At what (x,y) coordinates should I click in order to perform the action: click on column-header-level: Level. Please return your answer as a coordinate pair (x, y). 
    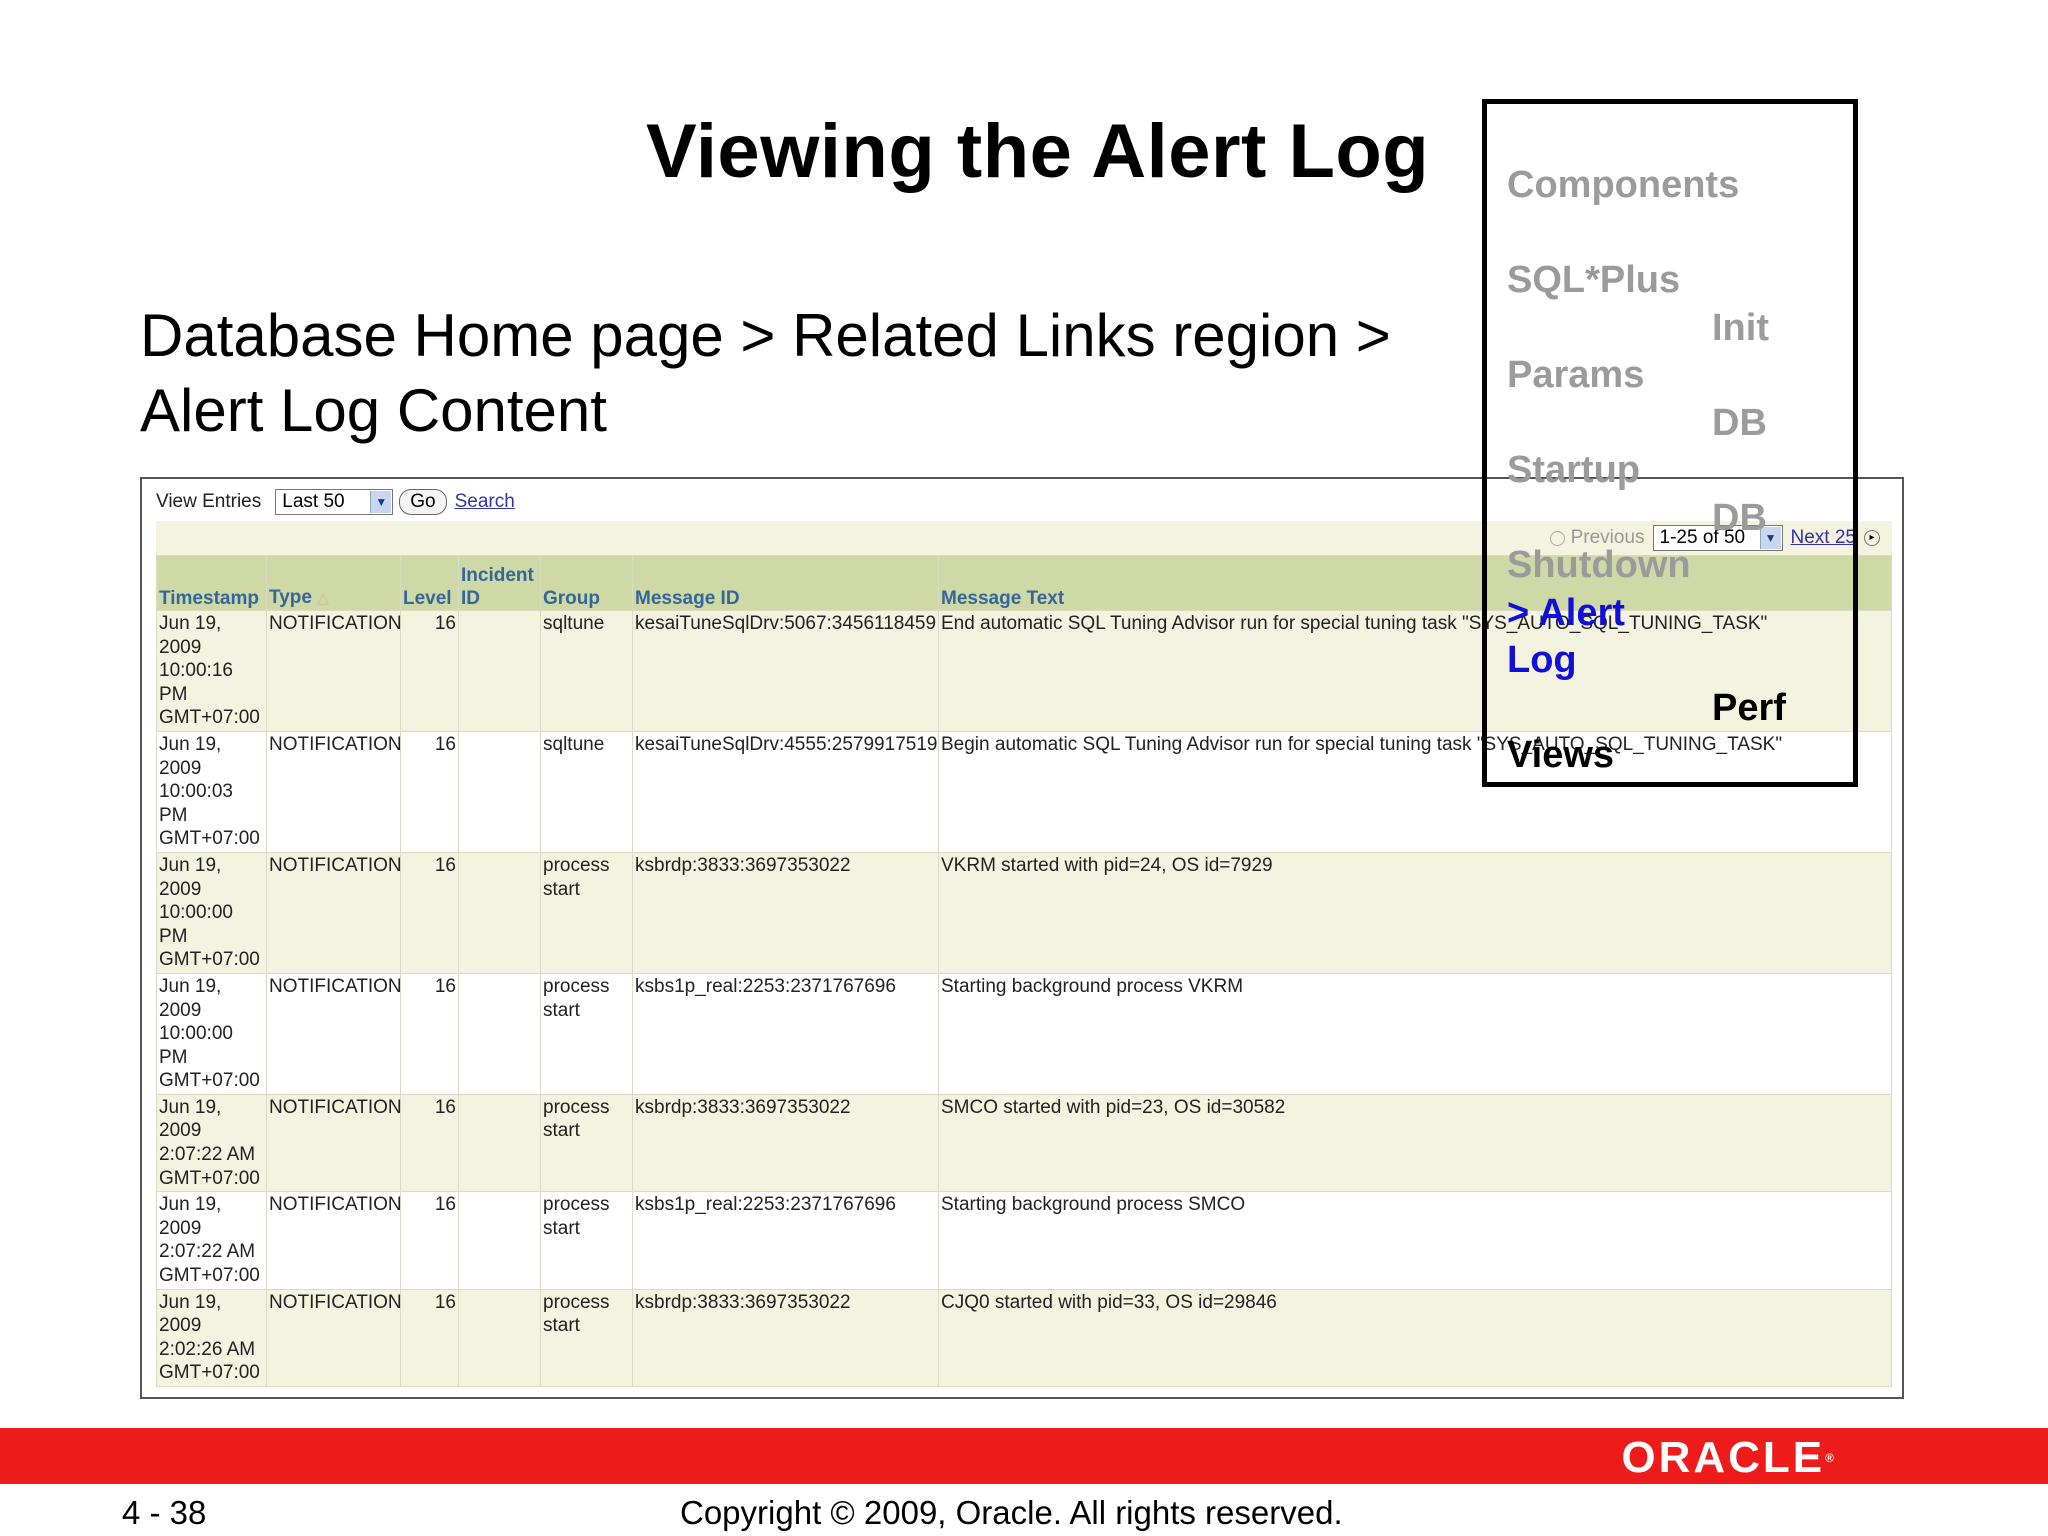
    Looking at the image, I should click on (429, 583).